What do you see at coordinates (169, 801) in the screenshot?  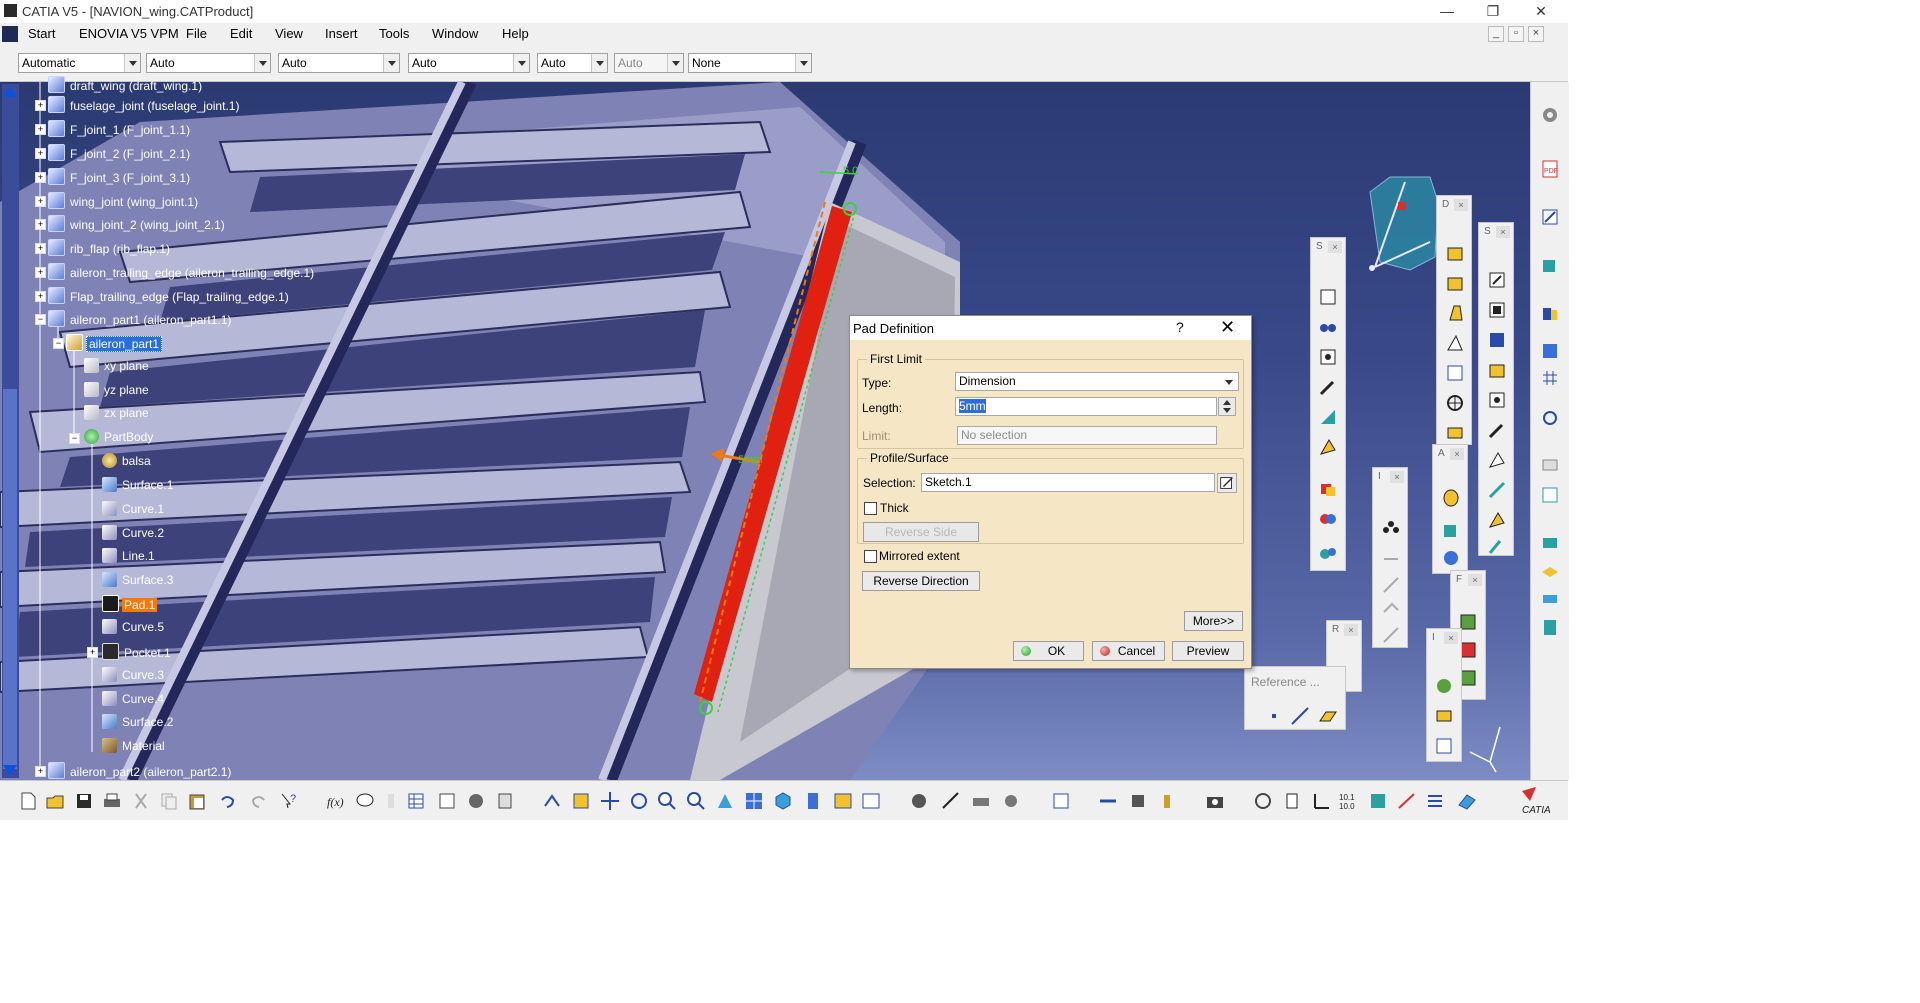 I see `copy-icon` at bounding box center [169, 801].